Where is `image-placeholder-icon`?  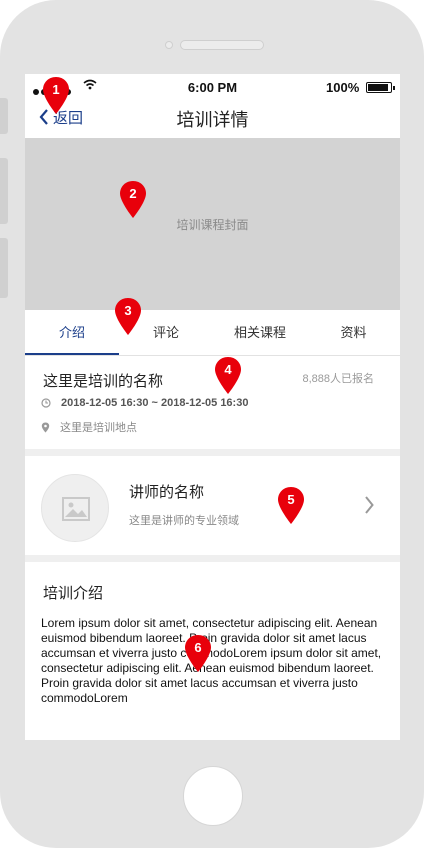
image-placeholder-icon is located at coordinates (76, 509).